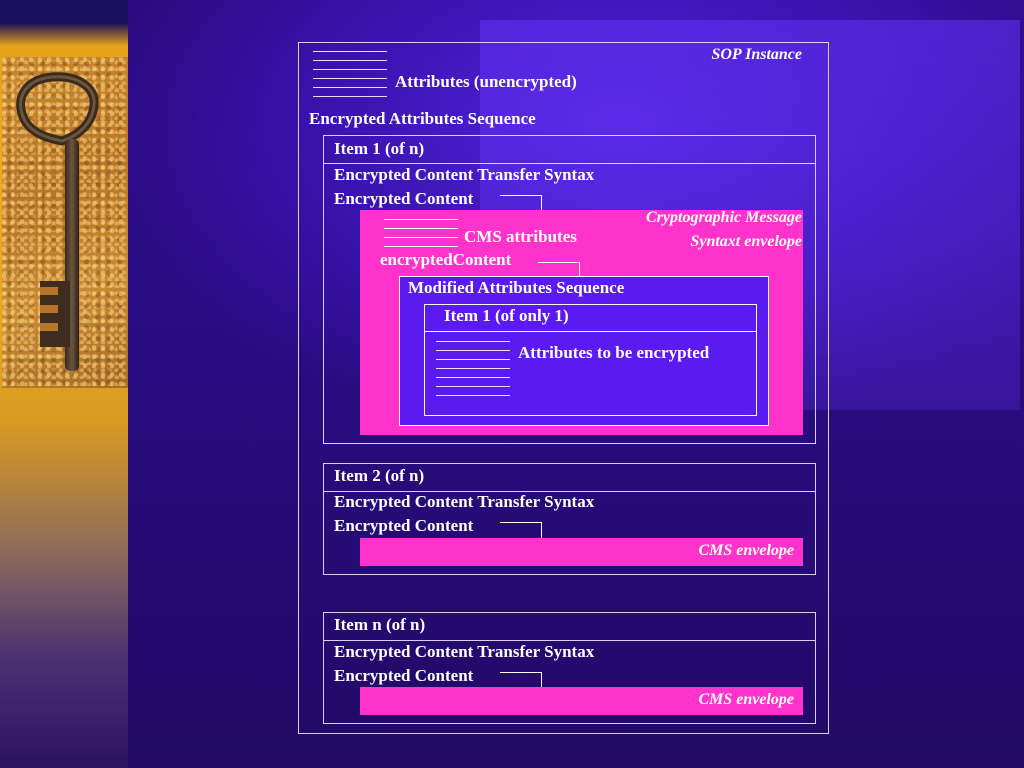 This screenshot has height=768, width=1024. Describe the element at coordinates (724, 217) in the screenshot. I see `cms-envelope-label-line1: Cryptographic Message` at that location.